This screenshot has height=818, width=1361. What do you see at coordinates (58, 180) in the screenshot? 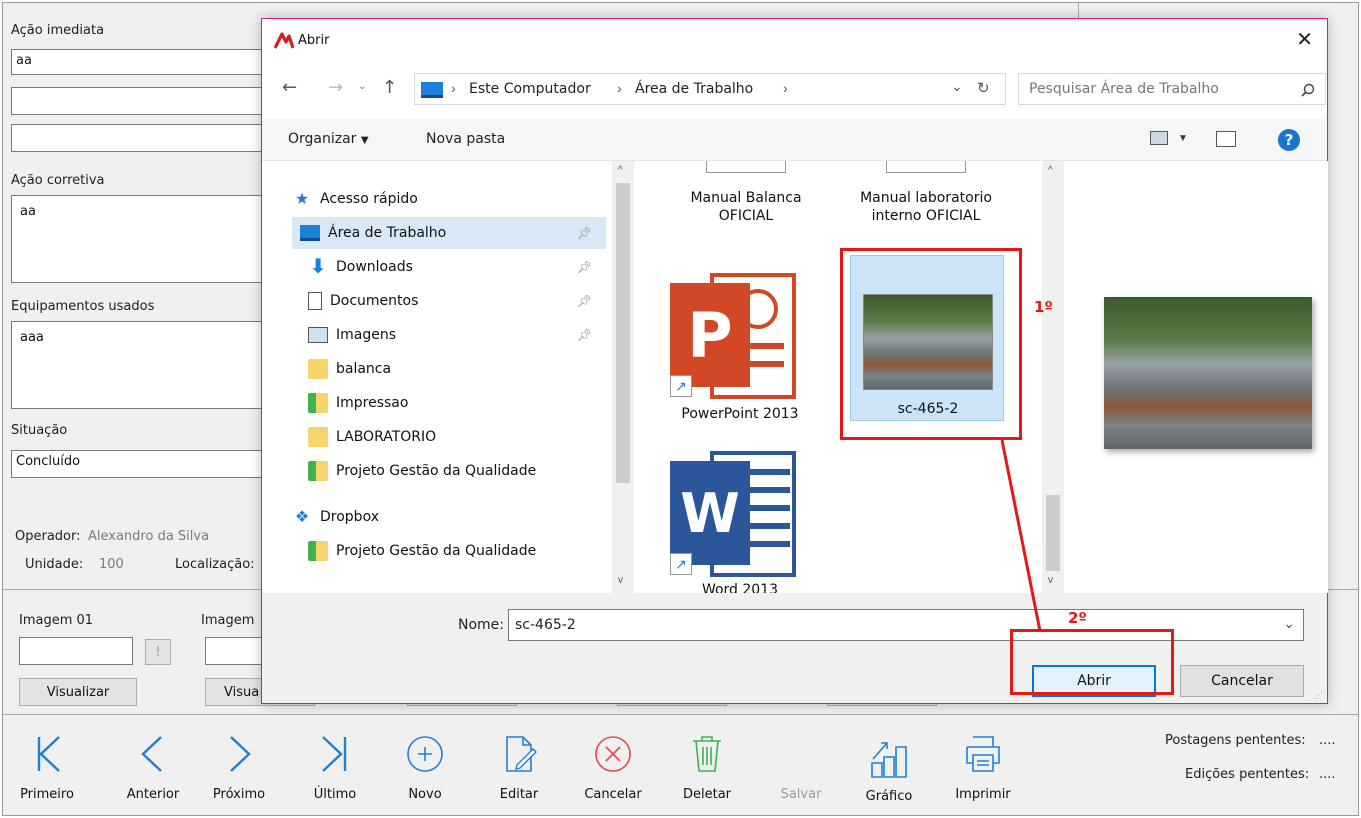
I see `acao-corretiva-label: Ação corretiva` at bounding box center [58, 180].